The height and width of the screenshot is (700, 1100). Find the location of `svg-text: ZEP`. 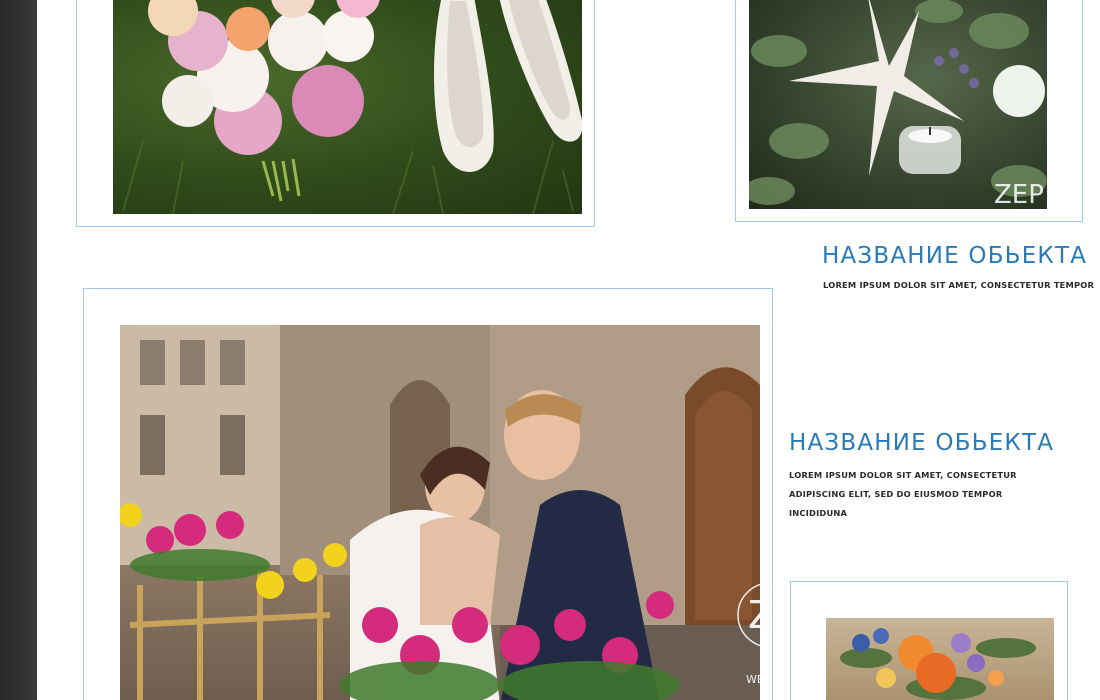

svg-text: ZEP is located at coordinates (1019, 194).